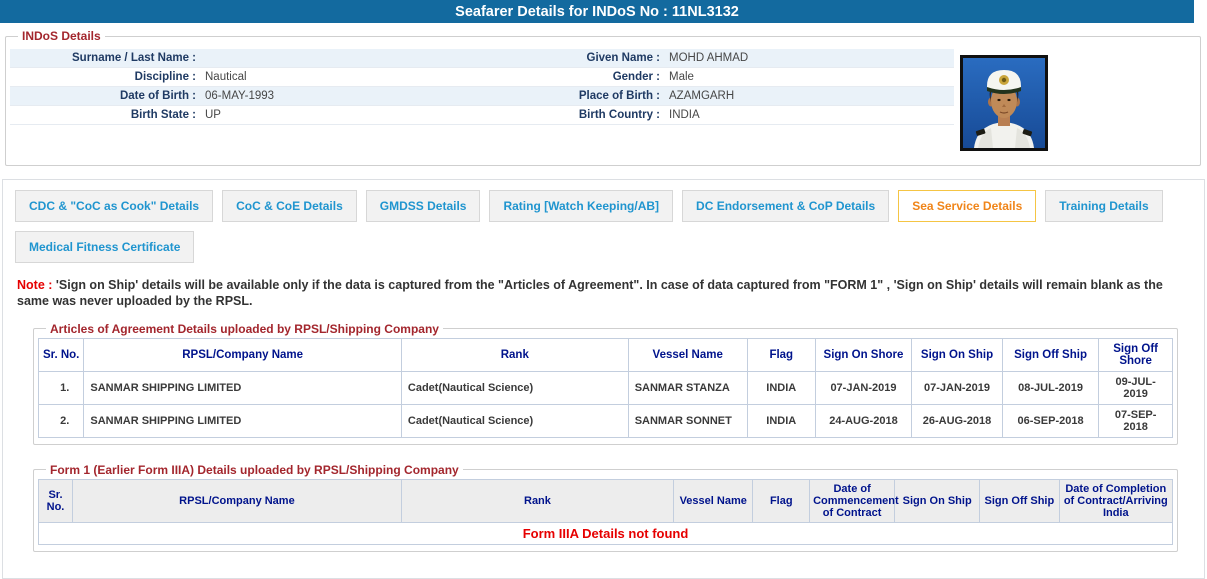 The width and height of the screenshot is (1207, 579). What do you see at coordinates (684, 115) in the screenshot?
I see `field-value: INDIA` at bounding box center [684, 115].